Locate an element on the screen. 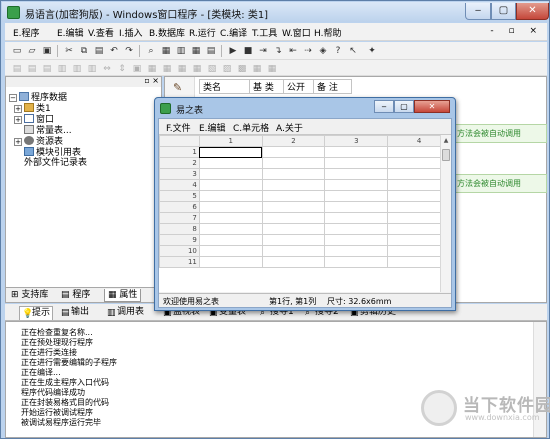 The height and width of the screenshot is (439, 550). send-back-icon: ▨ is located at coordinates (227, 69).